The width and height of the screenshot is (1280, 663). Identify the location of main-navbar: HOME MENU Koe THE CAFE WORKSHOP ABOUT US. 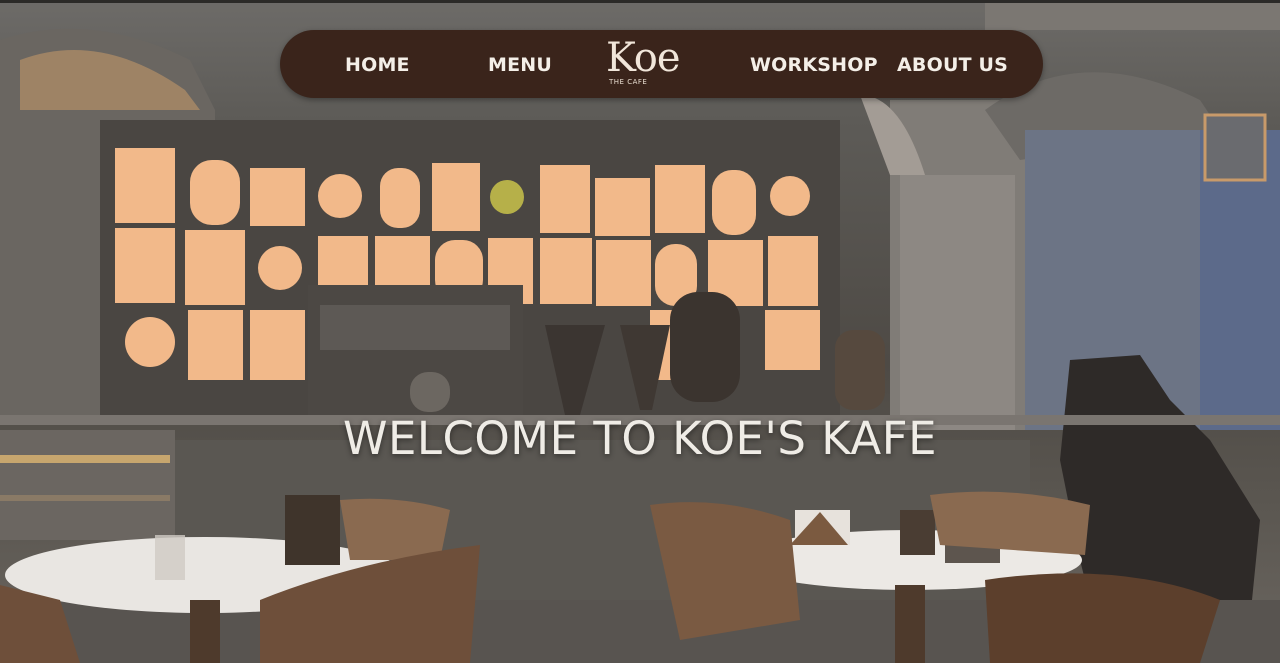
(661, 64).